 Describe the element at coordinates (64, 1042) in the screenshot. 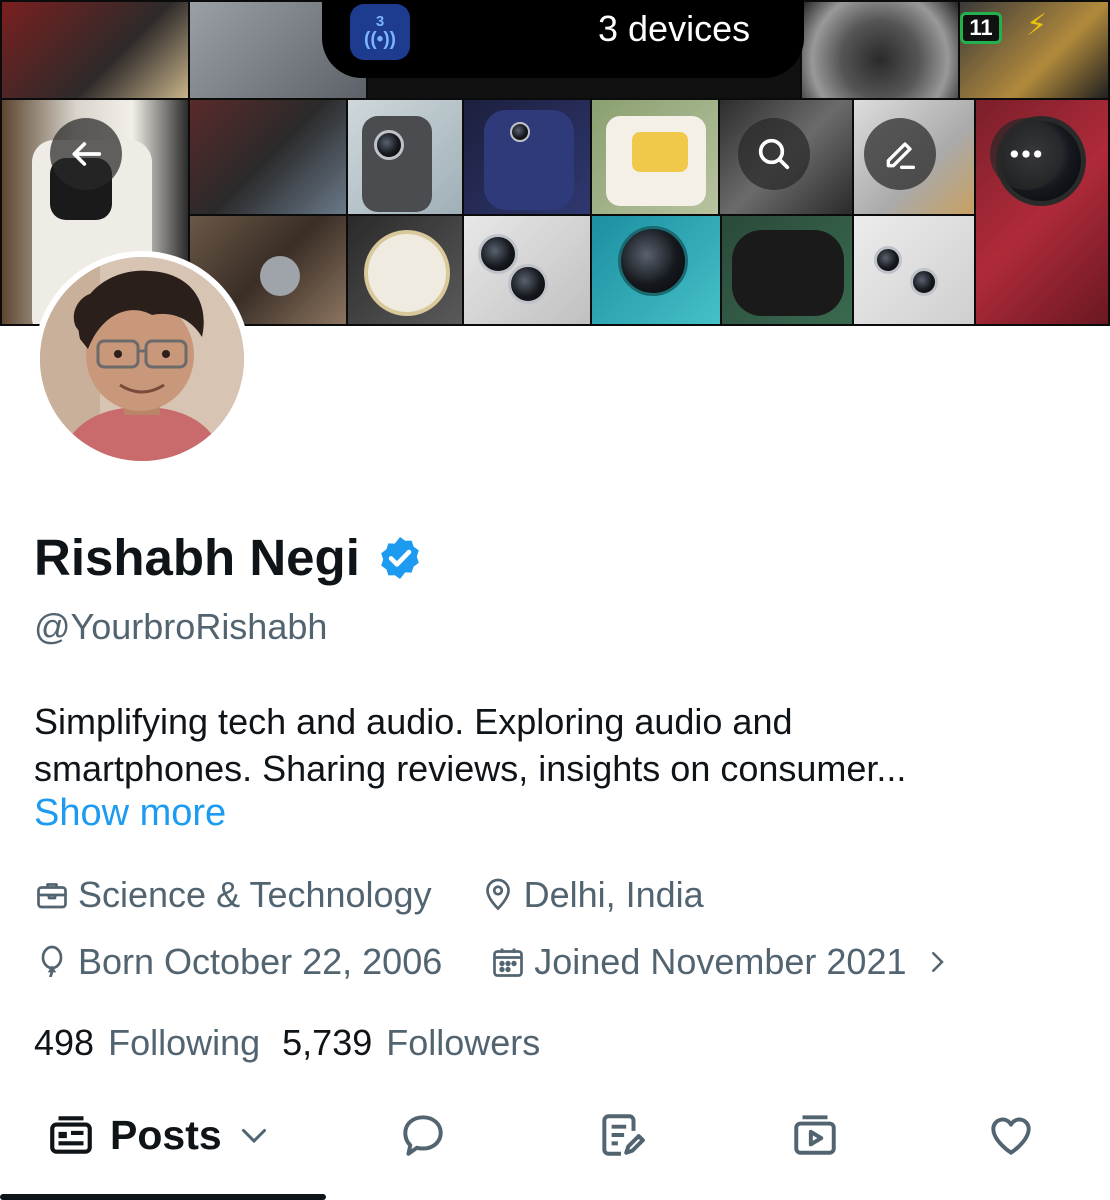

I see `following-count: 498` at that location.